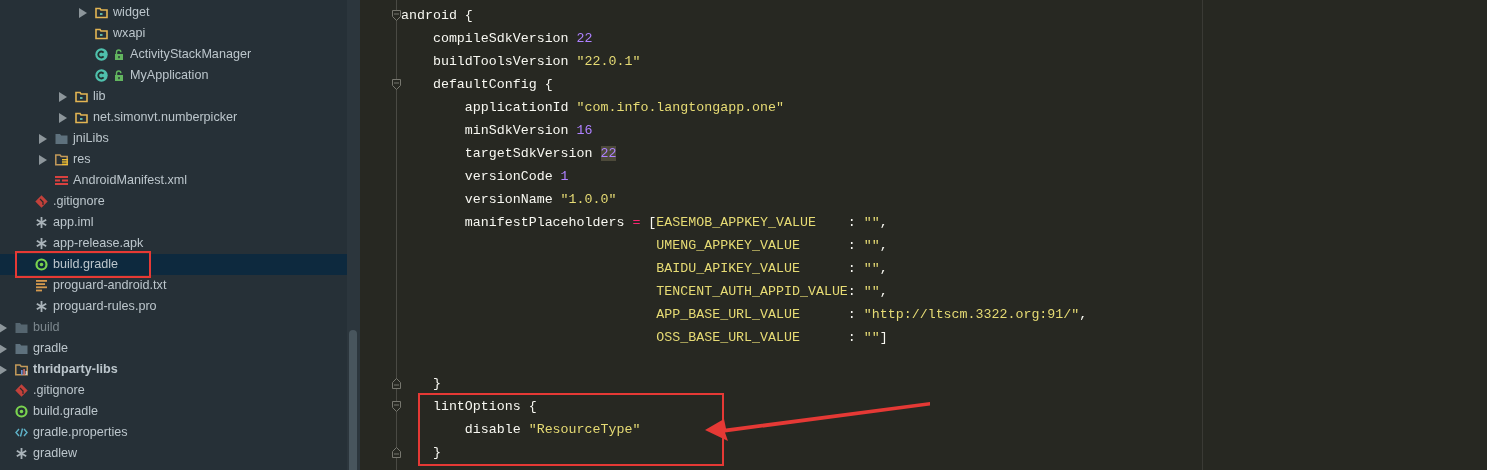 The image size is (1487, 470). What do you see at coordinates (46, 328) in the screenshot?
I see `item-label: build` at bounding box center [46, 328].